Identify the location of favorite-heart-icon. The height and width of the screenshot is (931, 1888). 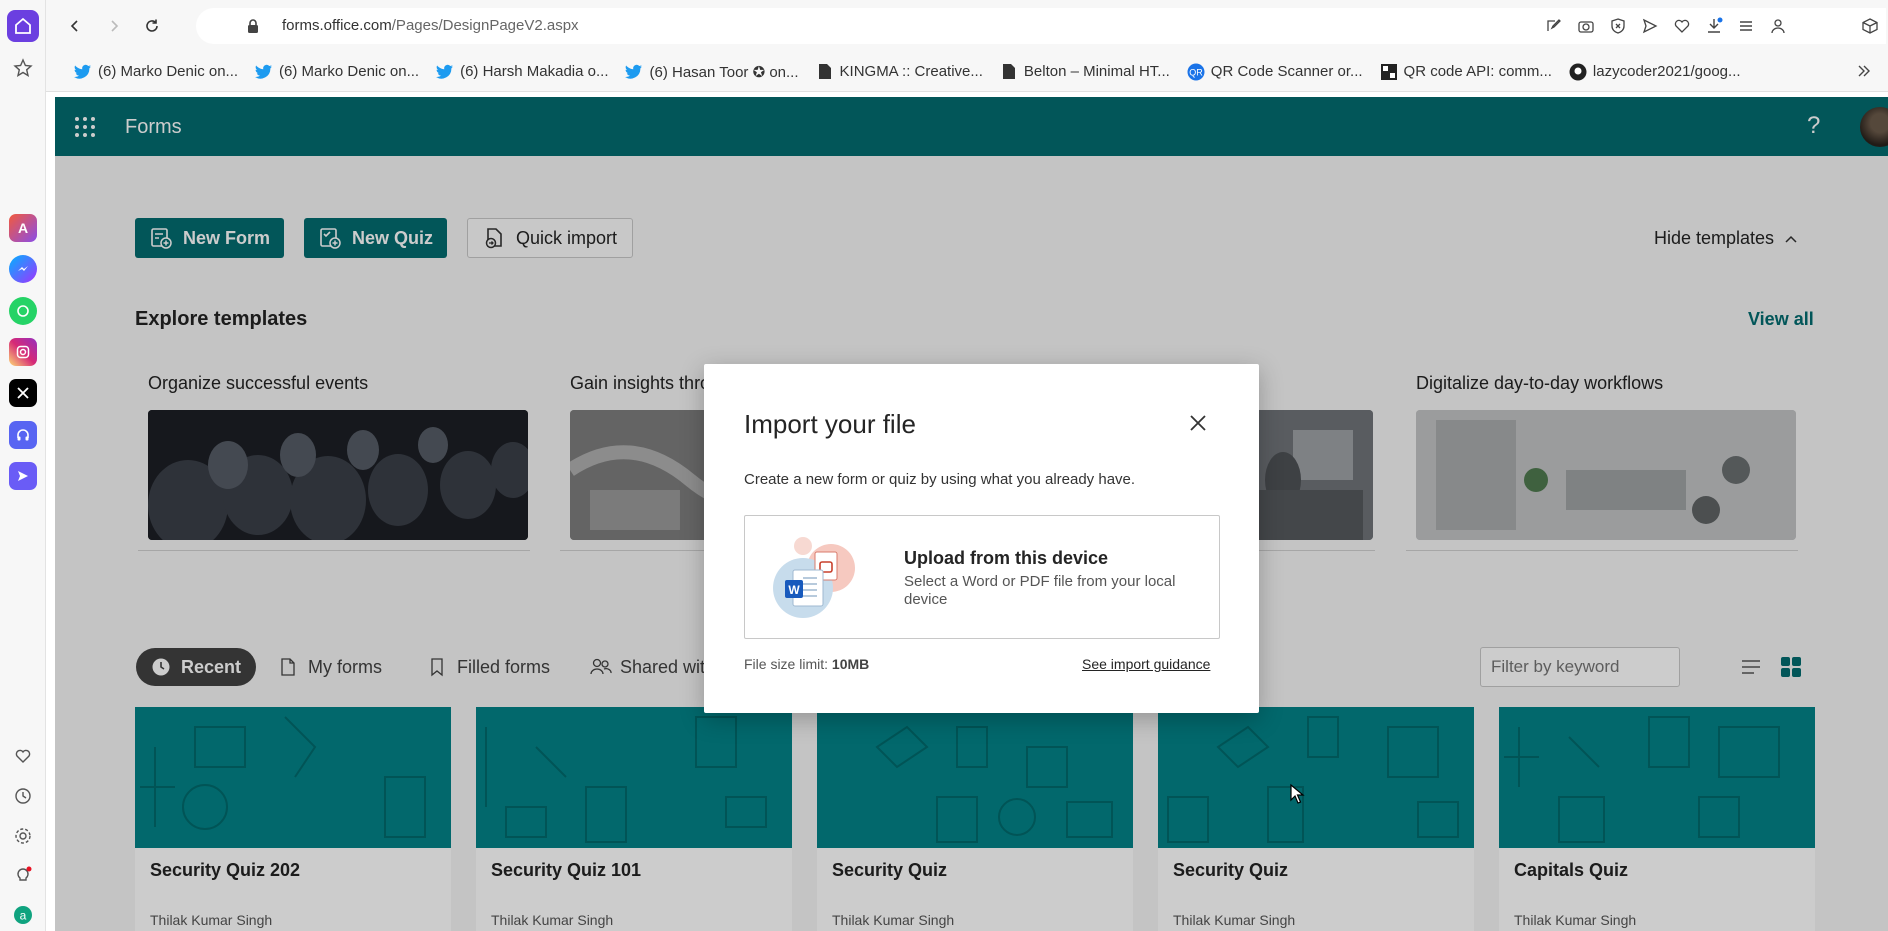
(1682, 26).